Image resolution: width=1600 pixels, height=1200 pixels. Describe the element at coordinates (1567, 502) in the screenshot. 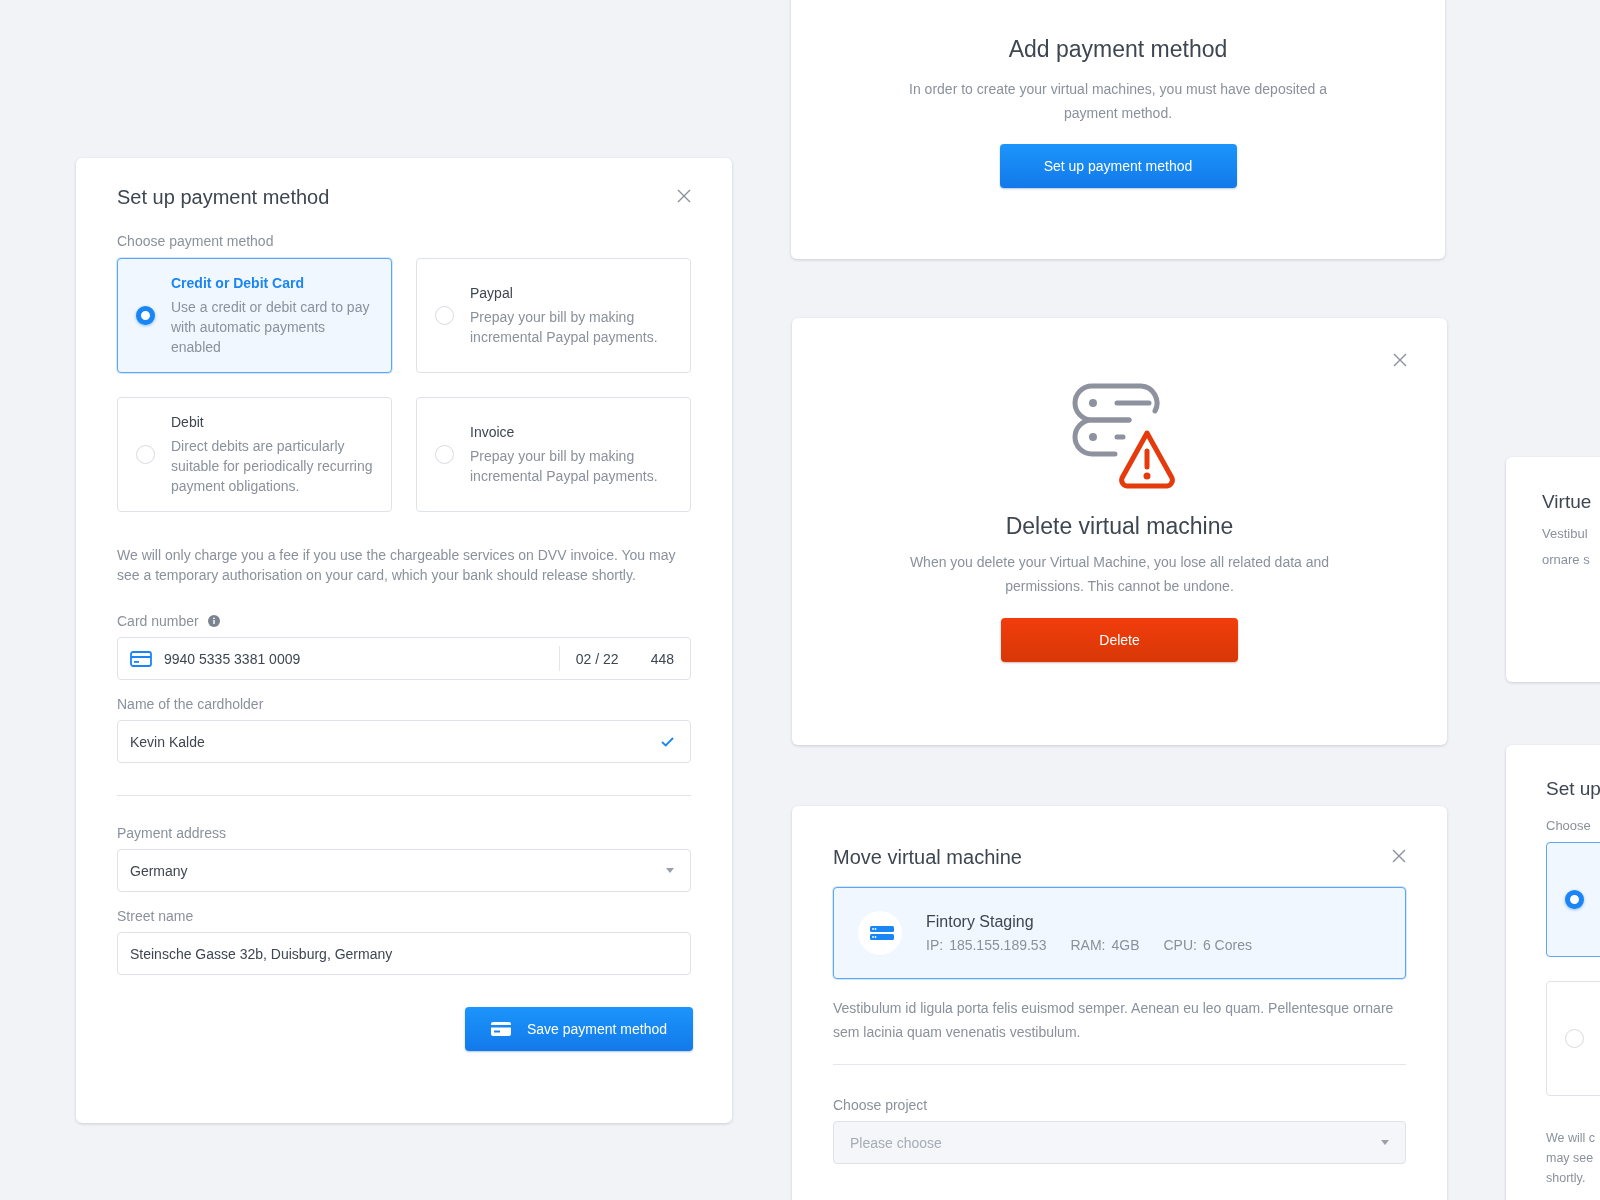

I see `card-title: Virtue` at that location.